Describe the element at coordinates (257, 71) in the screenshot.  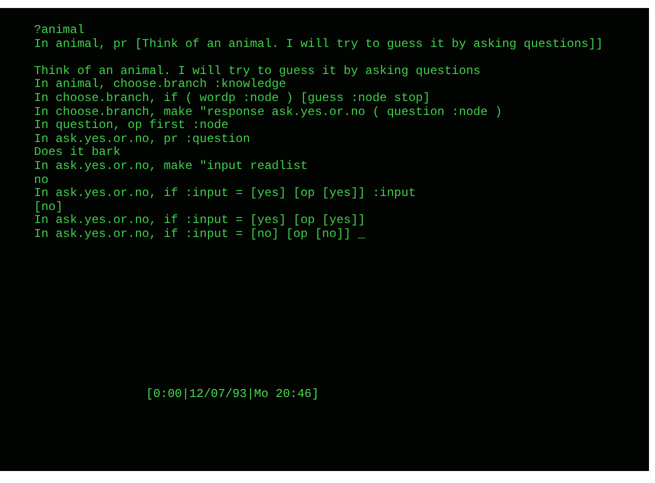
I see `terminal-line: Think of an animal. I will try to guess it by asking questions` at that location.